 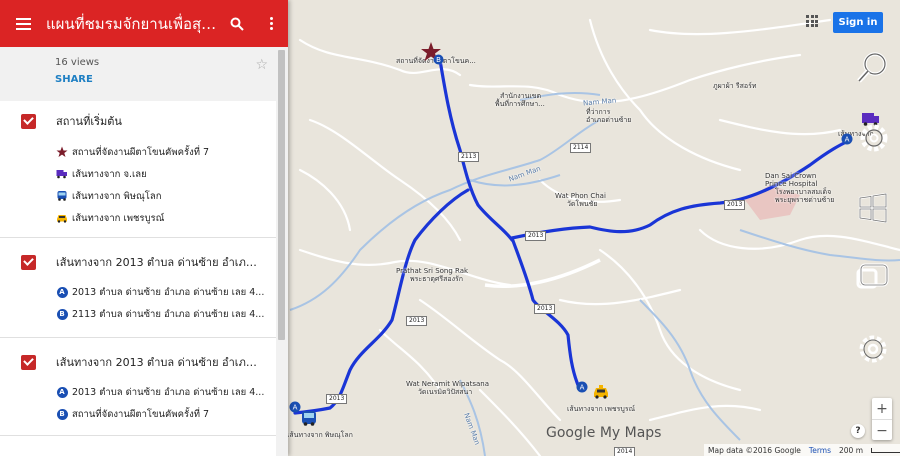 I want to click on google-my-maps-logo: Google My Maps, so click(x=604, y=433).